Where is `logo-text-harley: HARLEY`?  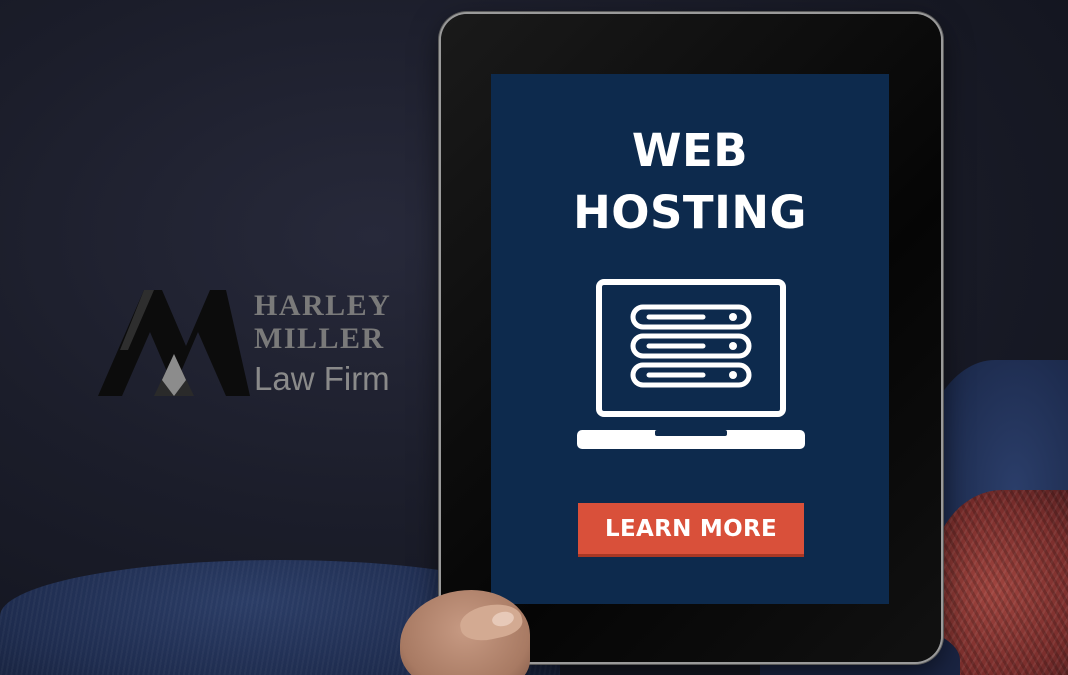 logo-text-harley: HARLEY is located at coordinates (323, 305).